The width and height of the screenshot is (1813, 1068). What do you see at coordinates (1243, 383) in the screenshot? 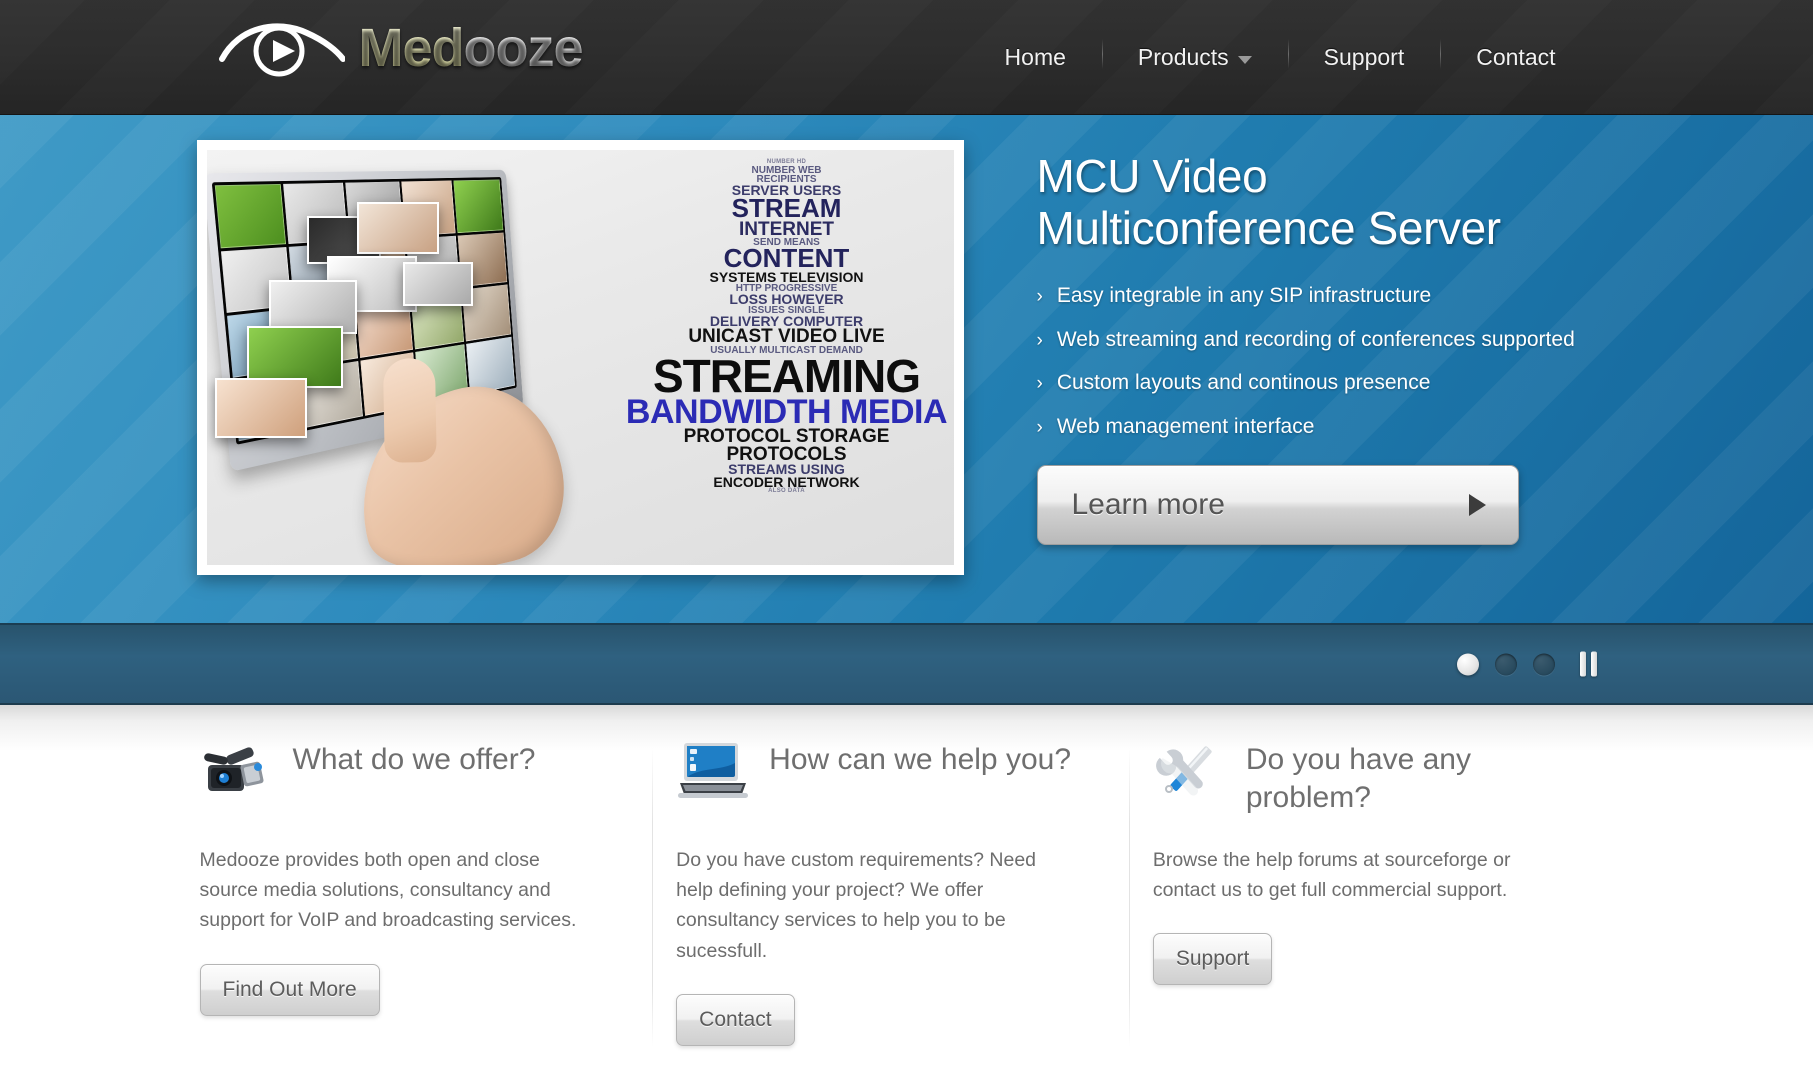
I see `hero-bullet-text: Custom layouts and continous presence` at bounding box center [1243, 383].